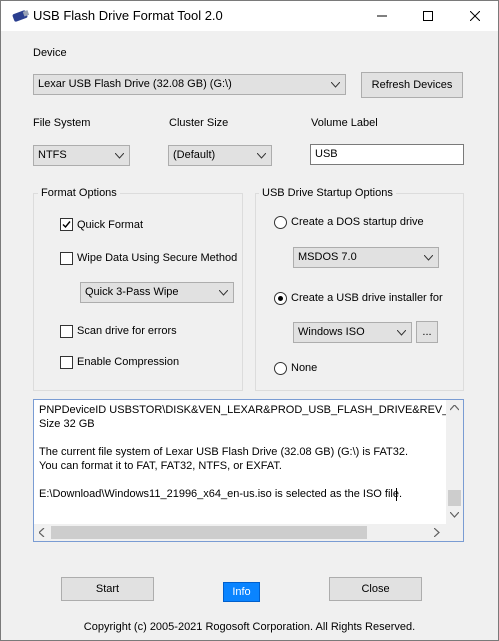 This screenshot has width=499, height=641. What do you see at coordinates (220, 155) in the screenshot?
I see `cluster-size-select: (Default)` at bounding box center [220, 155].